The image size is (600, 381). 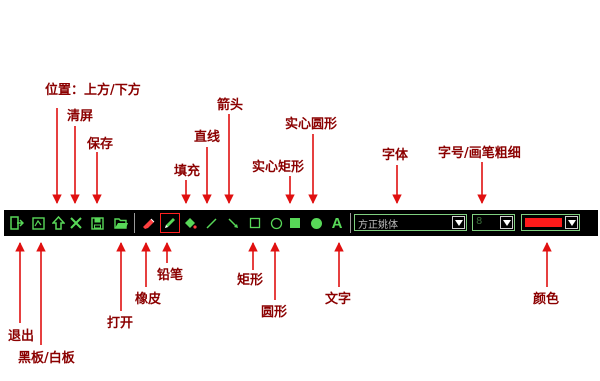 I want to click on line-icon, so click(x=211, y=223).